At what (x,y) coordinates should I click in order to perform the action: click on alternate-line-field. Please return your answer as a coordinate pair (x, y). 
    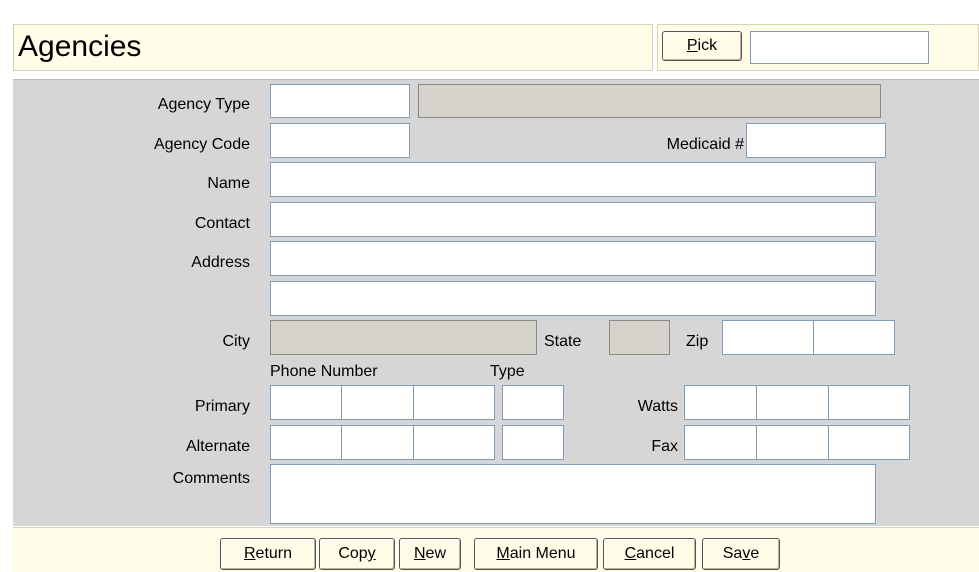
    Looking at the image, I should click on (454, 442).